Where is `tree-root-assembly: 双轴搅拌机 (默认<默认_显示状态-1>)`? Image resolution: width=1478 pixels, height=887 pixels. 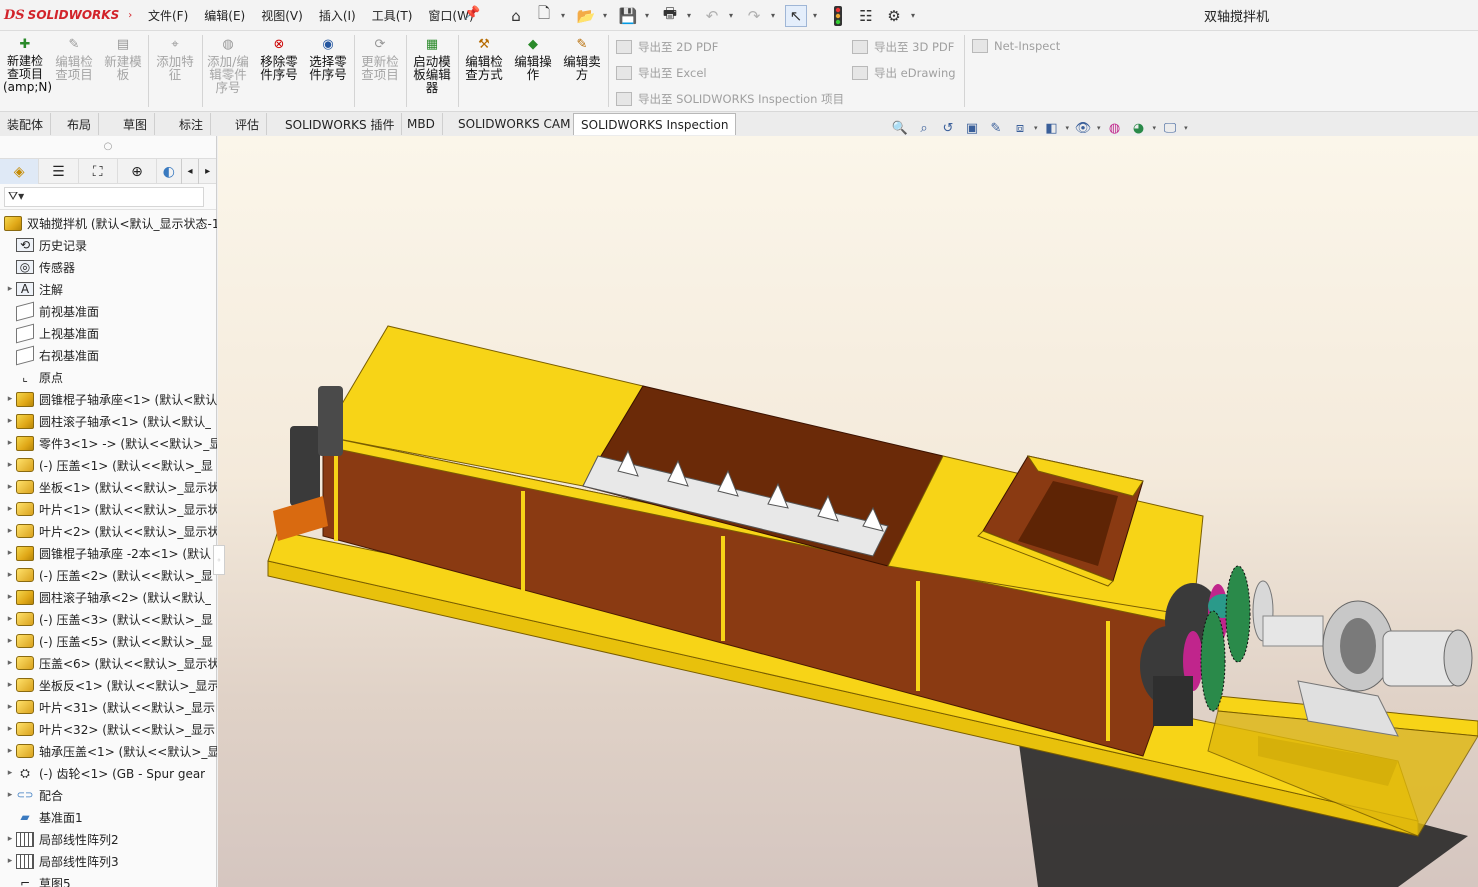 tree-root-assembly: 双轴搅拌机 (默认<默认_显示状态-1>) is located at coordinates (108, 223).